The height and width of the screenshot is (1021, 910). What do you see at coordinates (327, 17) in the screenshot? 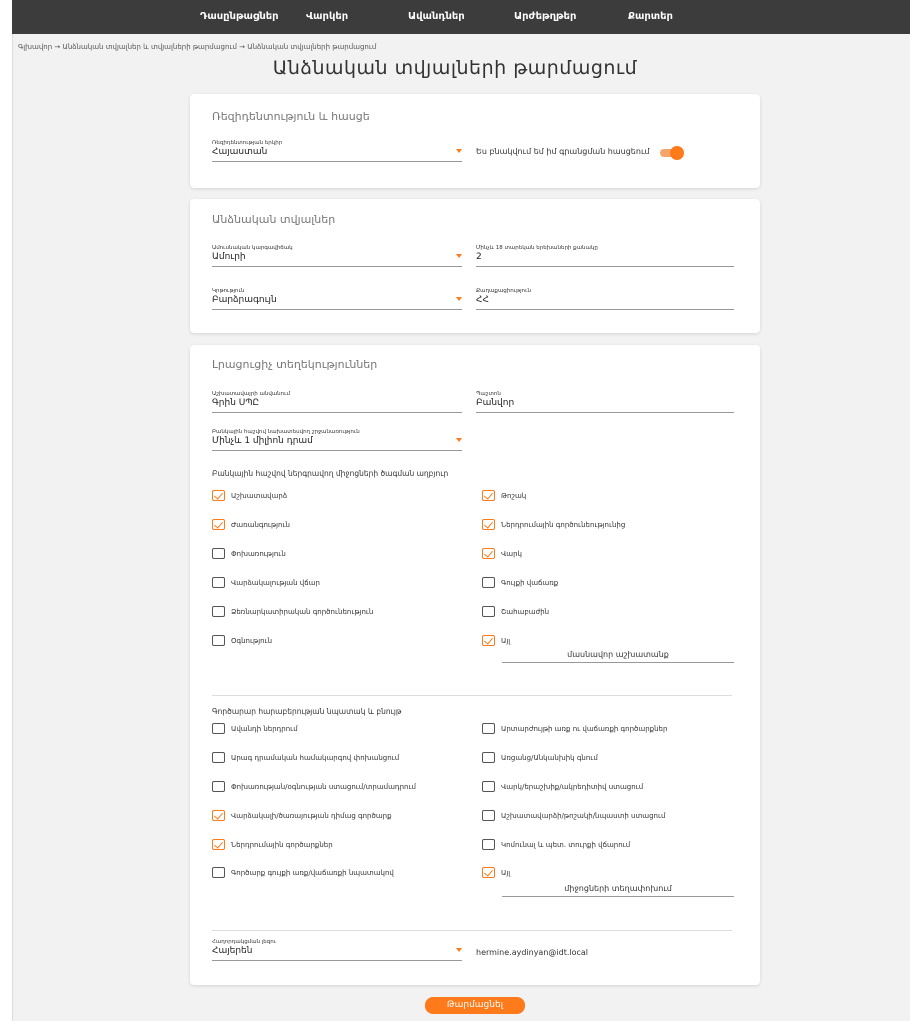
I see `nav-item-loans: Վարկեր` at bounding box center [327, 17].